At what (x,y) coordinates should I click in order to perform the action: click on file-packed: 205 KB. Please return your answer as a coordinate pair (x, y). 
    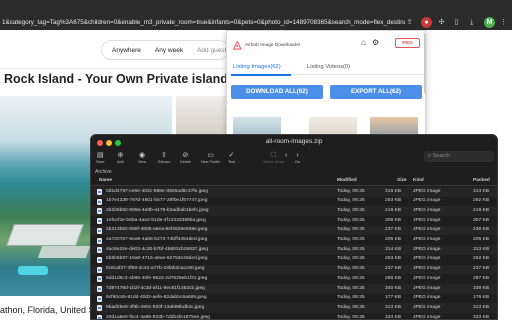
    Looking at the image, I should click on (481, 239).